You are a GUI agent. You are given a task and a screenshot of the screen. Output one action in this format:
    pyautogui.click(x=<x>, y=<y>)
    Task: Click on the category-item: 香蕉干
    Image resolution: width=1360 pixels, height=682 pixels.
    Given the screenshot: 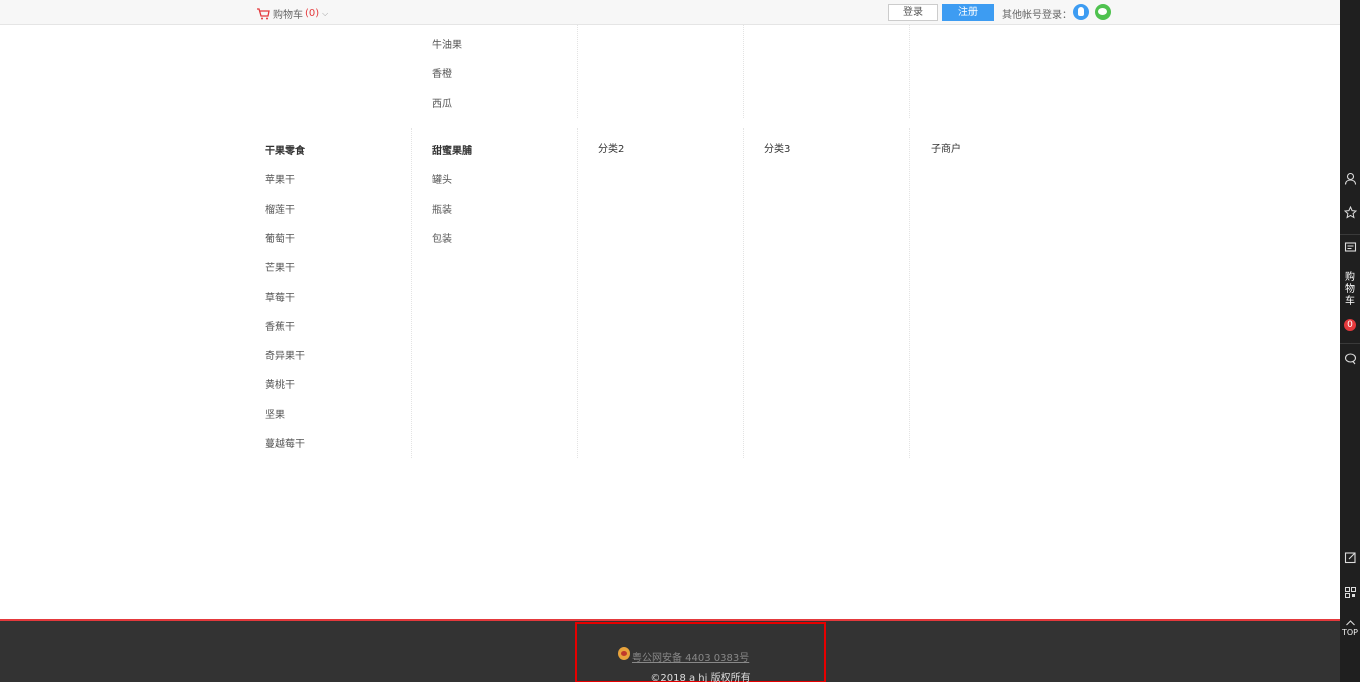 What is the action you would take?
    pyautogui.click(x=280, y=325)
    